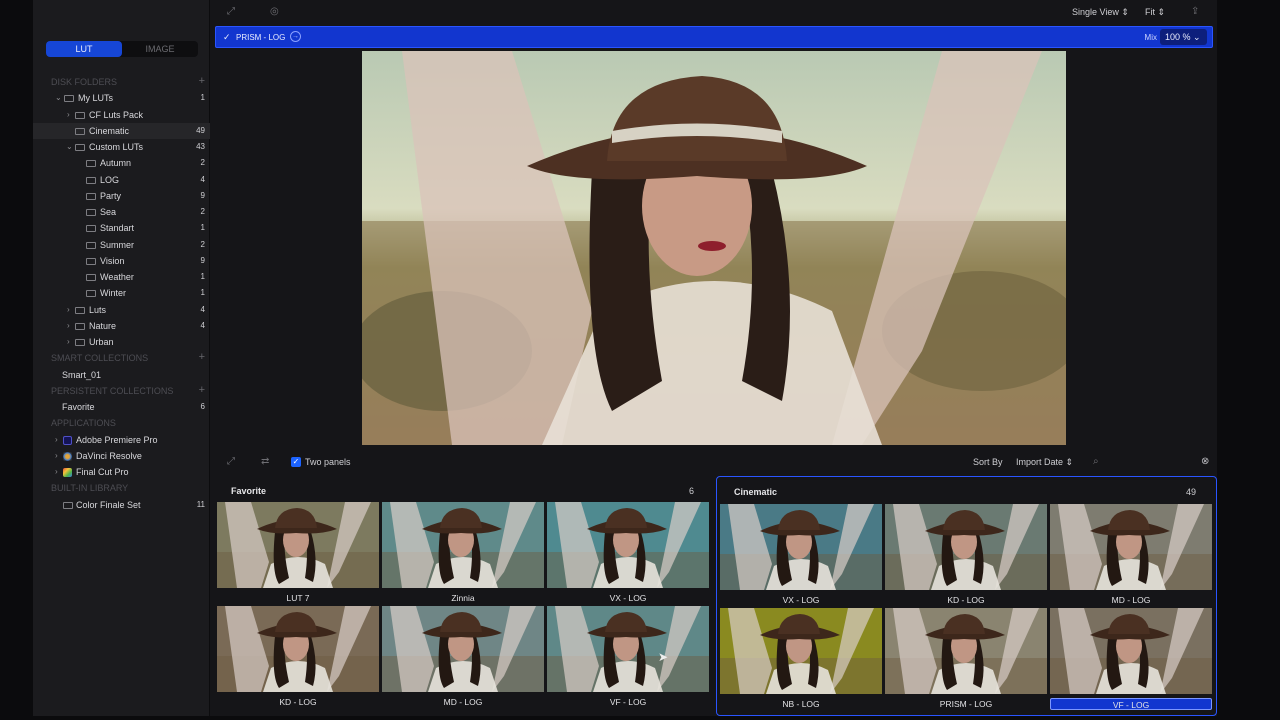 This screenshot has width=1280, height=720. What do you see at coordinates (67, 472) in the screenshot?
I see `final-cut-app-icon` at bounding box center [67, 472].